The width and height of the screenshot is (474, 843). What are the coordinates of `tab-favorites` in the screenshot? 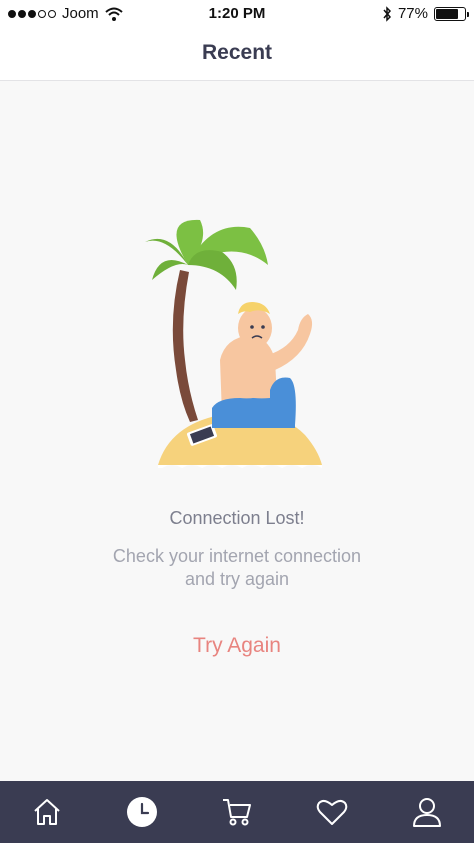 It's located at (332, 812).